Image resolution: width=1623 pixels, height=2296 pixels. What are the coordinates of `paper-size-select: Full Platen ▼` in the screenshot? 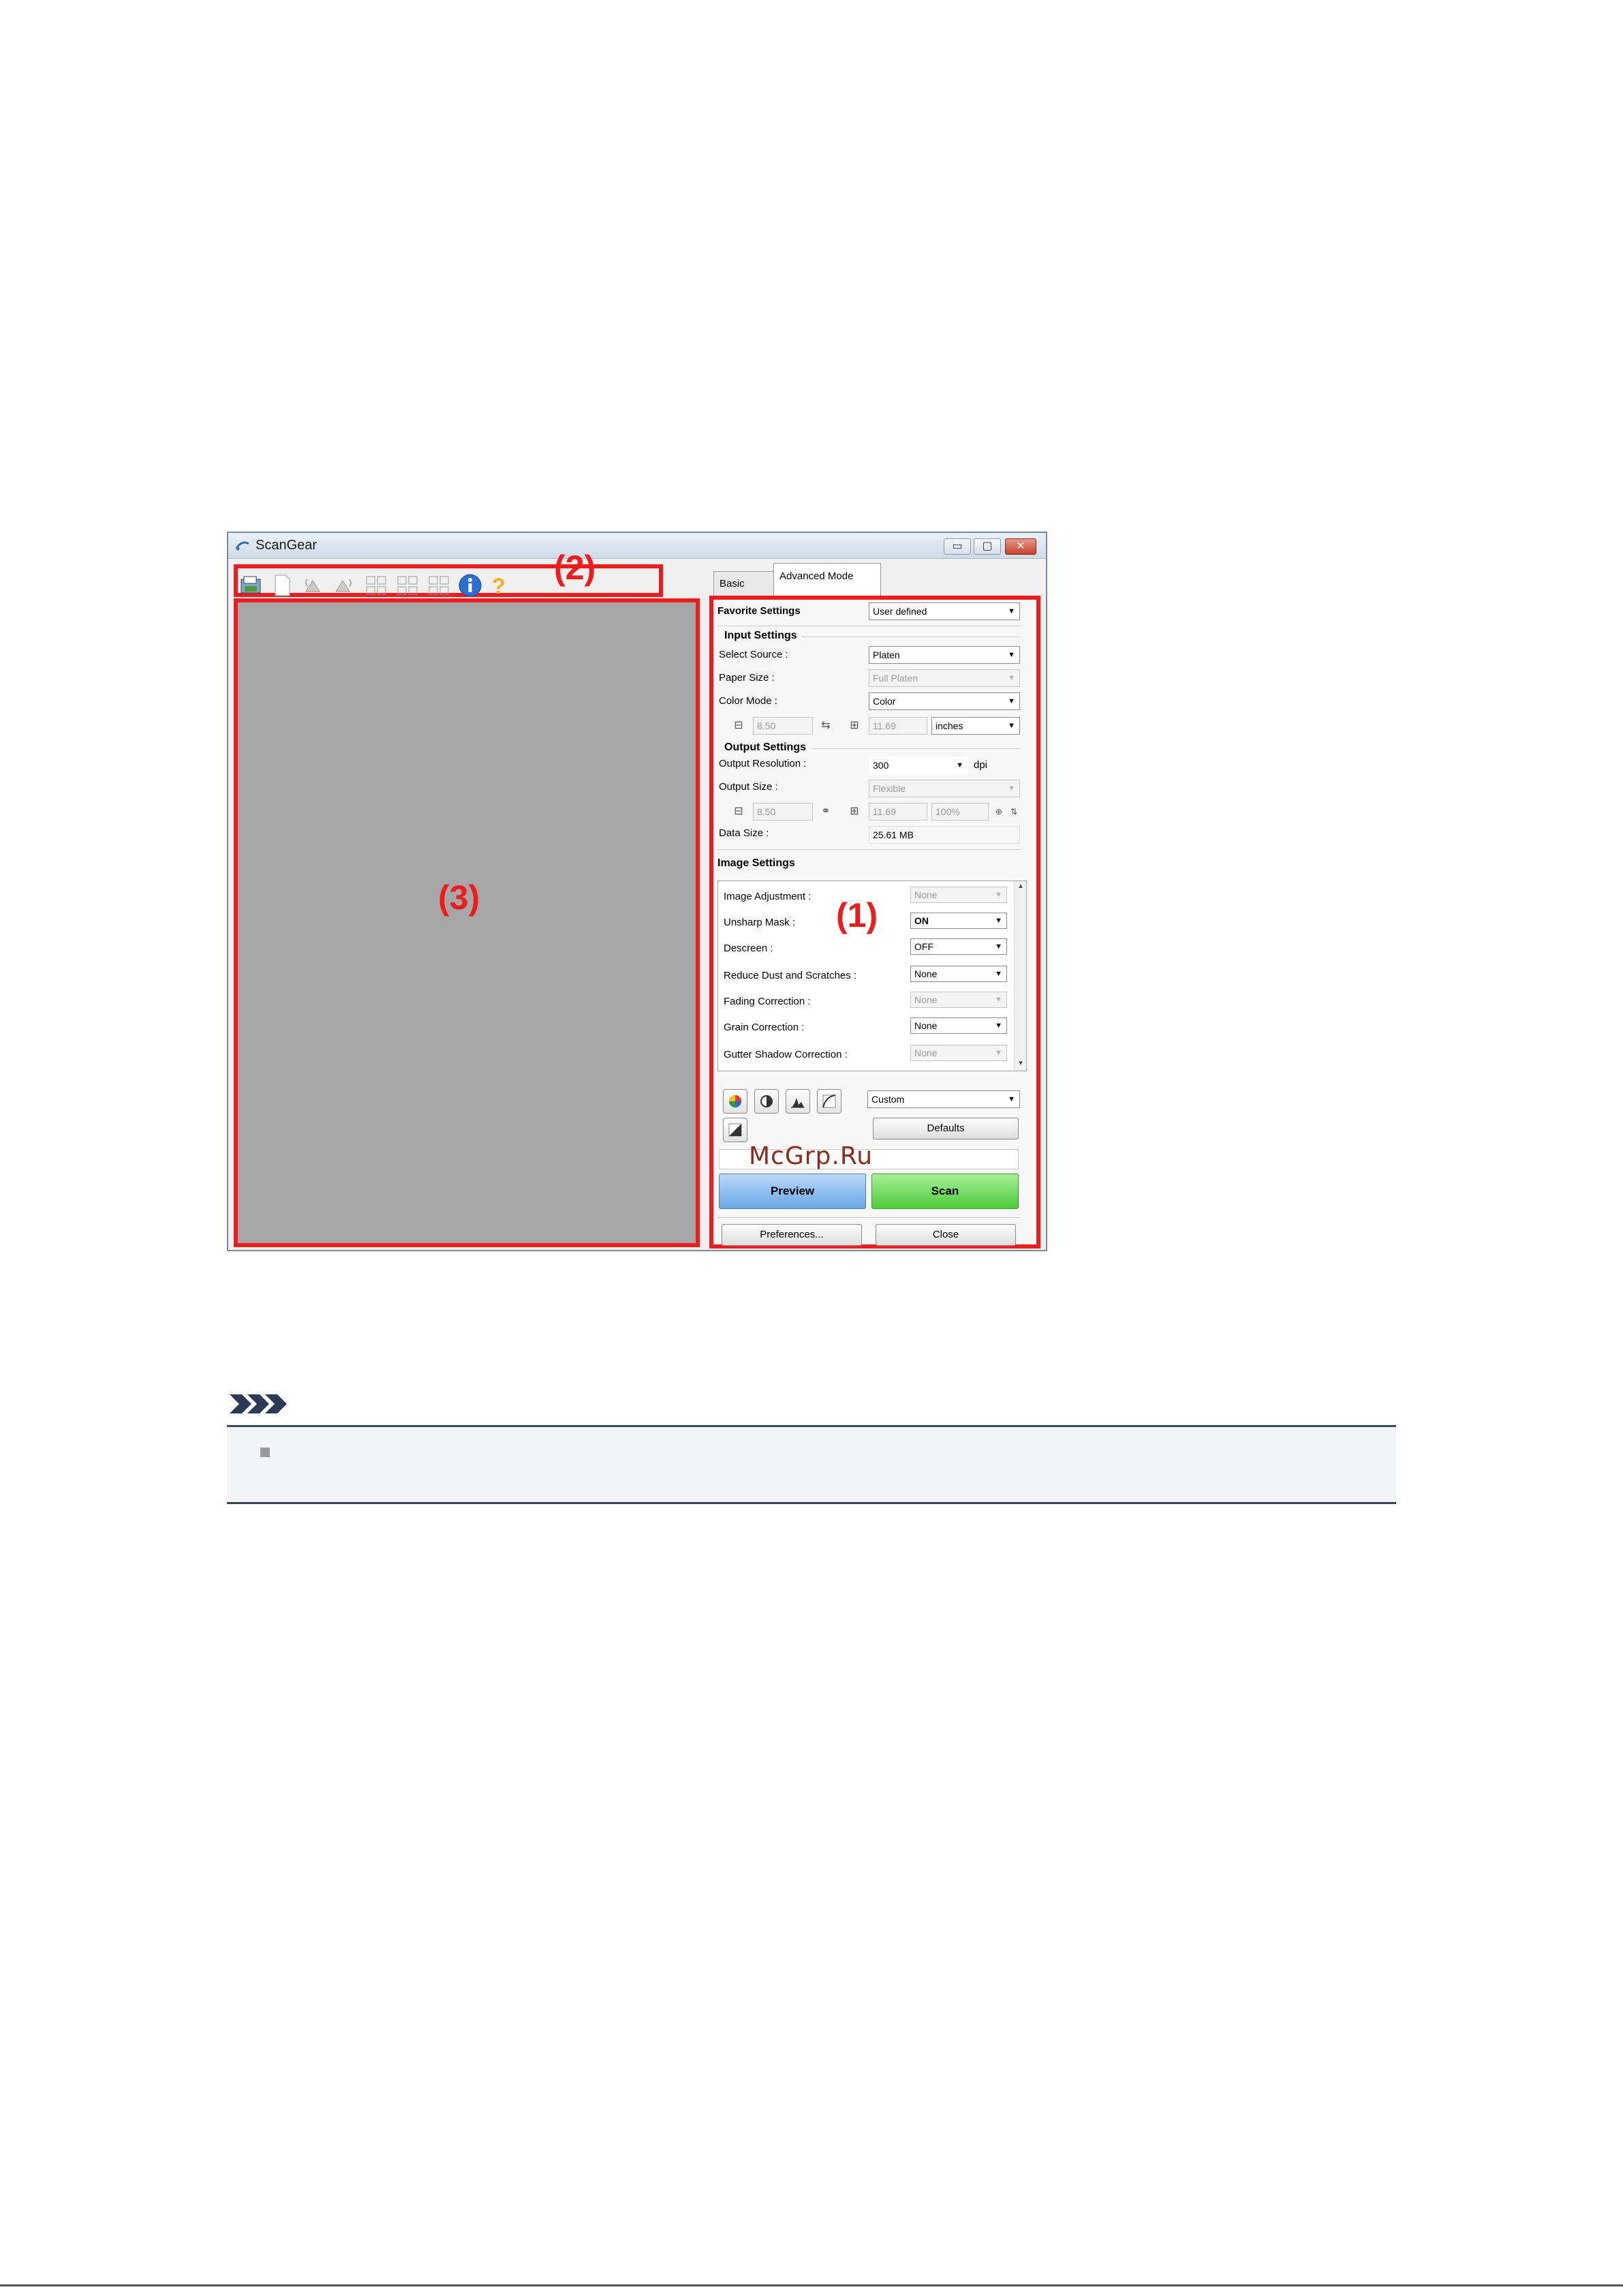 It's located at (944, 678).